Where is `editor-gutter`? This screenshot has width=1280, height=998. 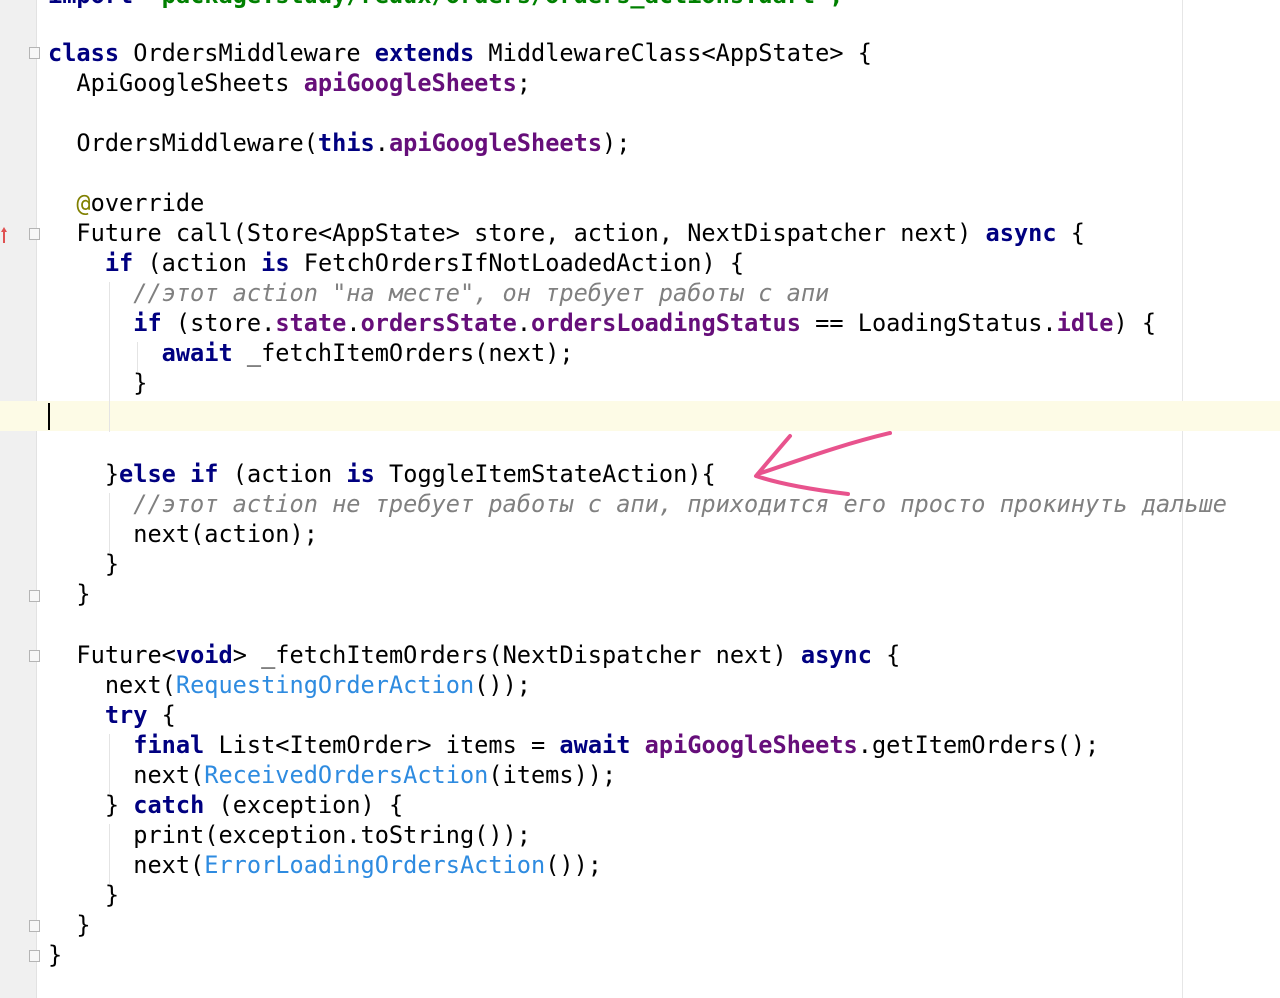
editor-gutter is located at coordinates (18, 499).